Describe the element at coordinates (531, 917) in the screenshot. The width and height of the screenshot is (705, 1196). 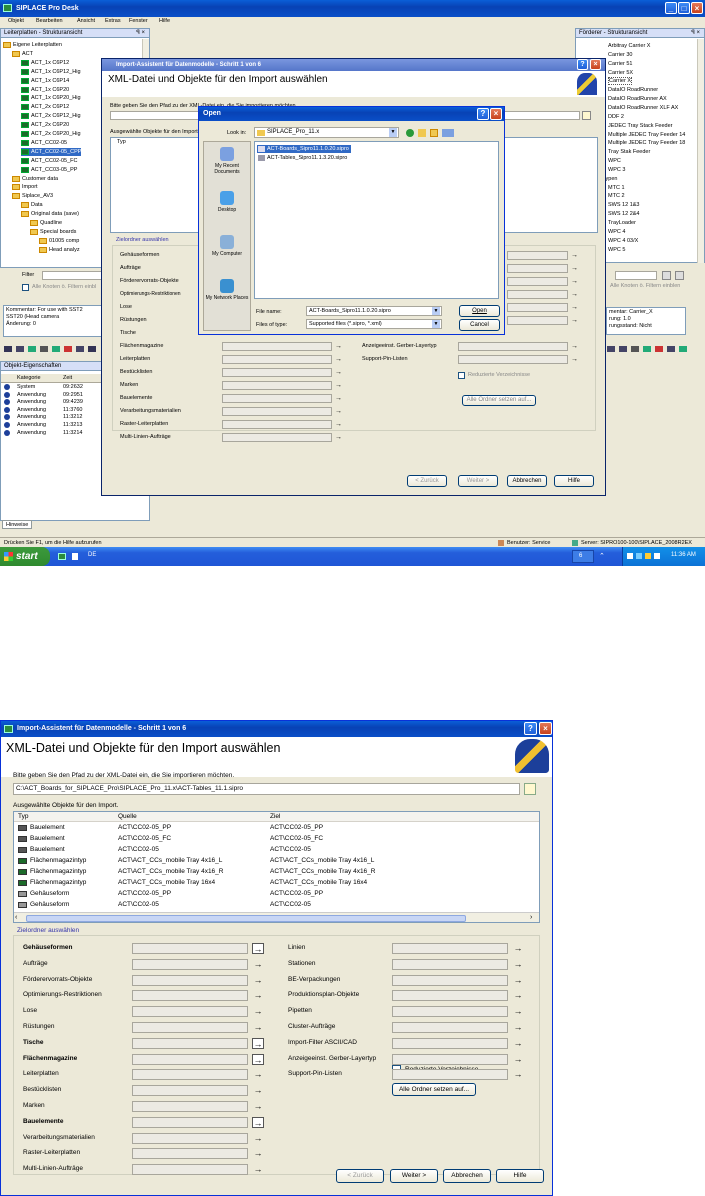
I see `scroll-right-icon: ›` at that location.